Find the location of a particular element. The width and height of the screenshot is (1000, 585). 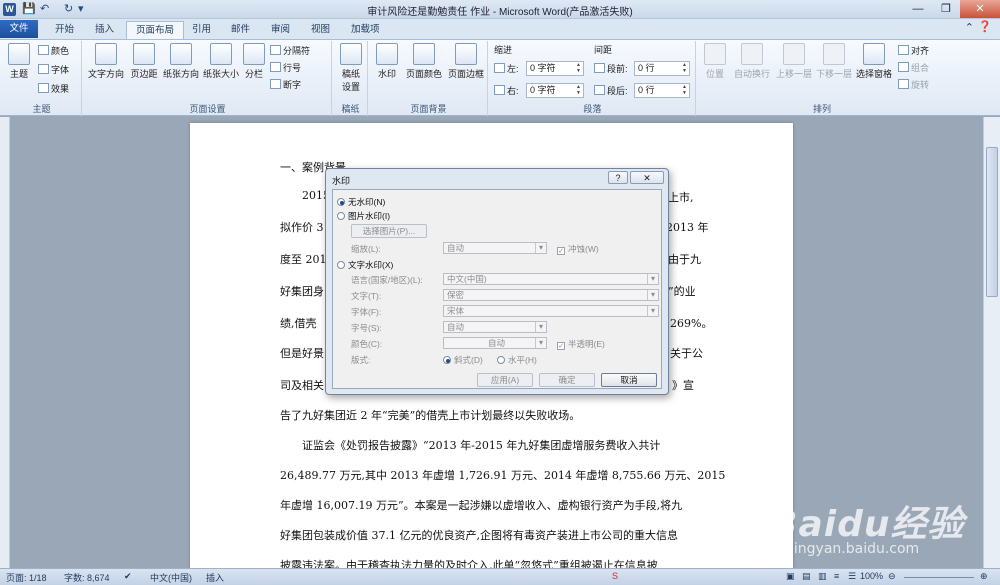

align-button: 对齐 is located at coordinates (913, 51).